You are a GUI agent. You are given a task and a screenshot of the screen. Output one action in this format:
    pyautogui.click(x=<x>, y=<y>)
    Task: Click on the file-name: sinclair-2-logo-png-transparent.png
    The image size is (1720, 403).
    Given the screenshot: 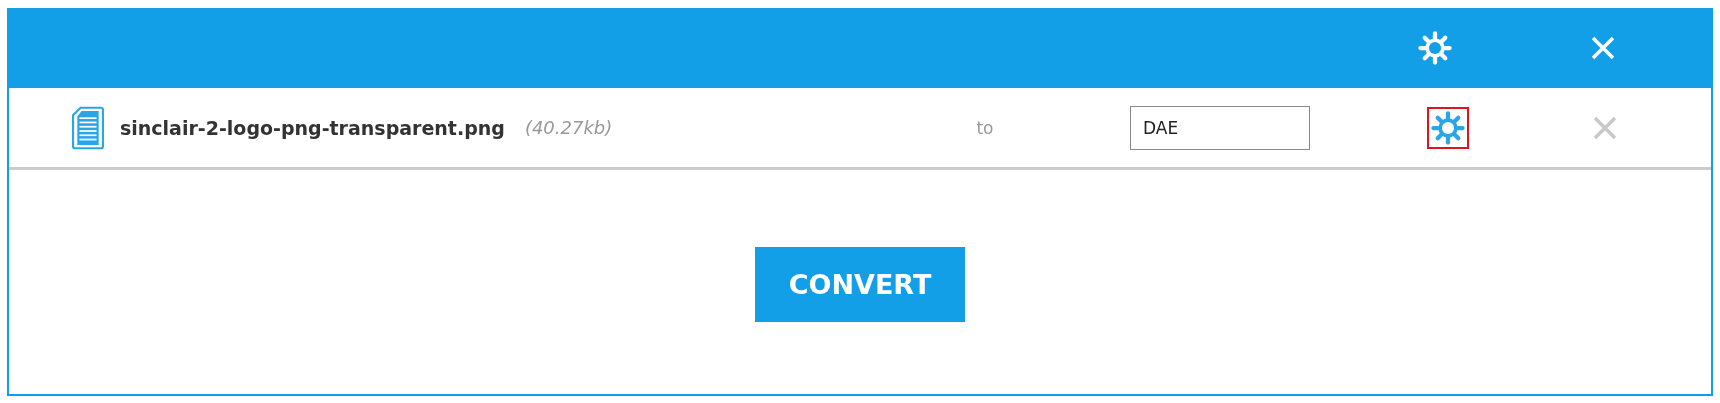 What is the action you would take?
    pyautogui.click(x=312, y=127)
    